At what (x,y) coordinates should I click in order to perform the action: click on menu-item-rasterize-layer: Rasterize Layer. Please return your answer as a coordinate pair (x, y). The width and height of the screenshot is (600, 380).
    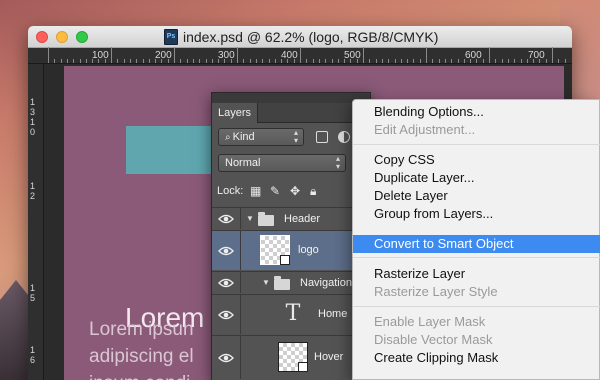
    Looking at the image, I should click on (476, 274).